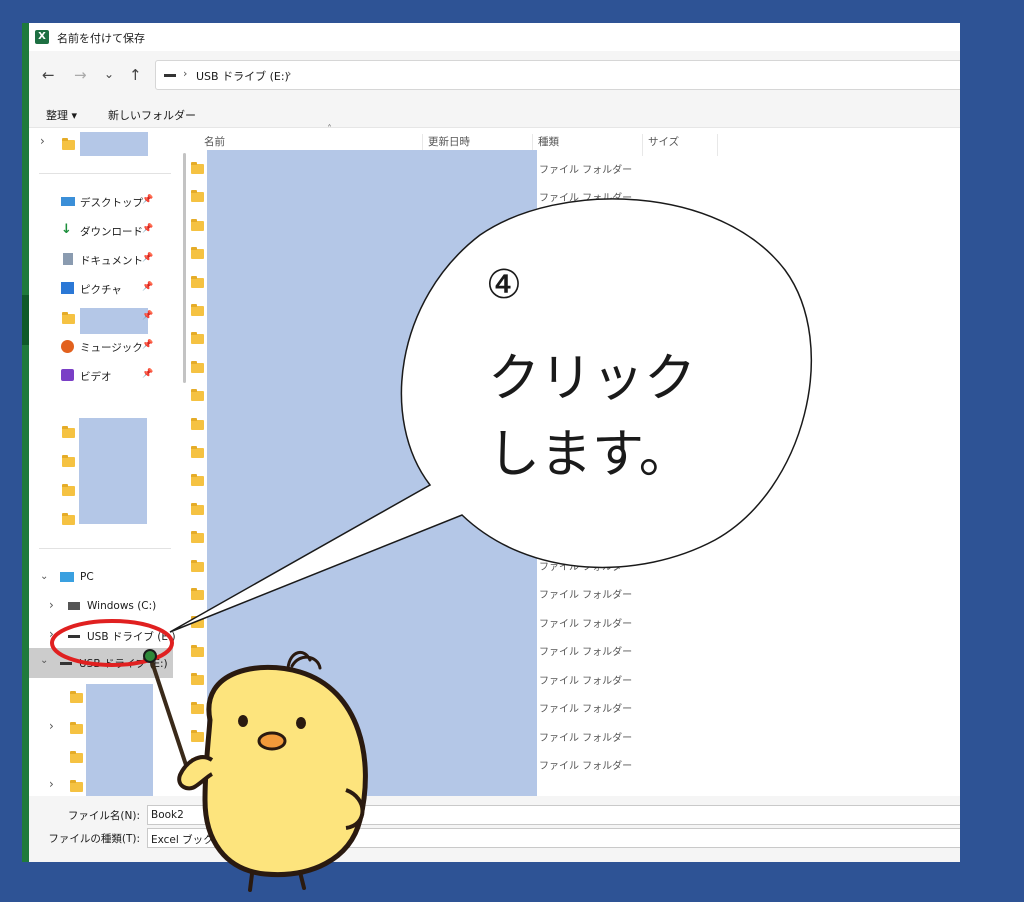 This screenshot has height=902, width=1024. I want to click on sidebar-item-redacted-folder: 📌, so click(101, 320).